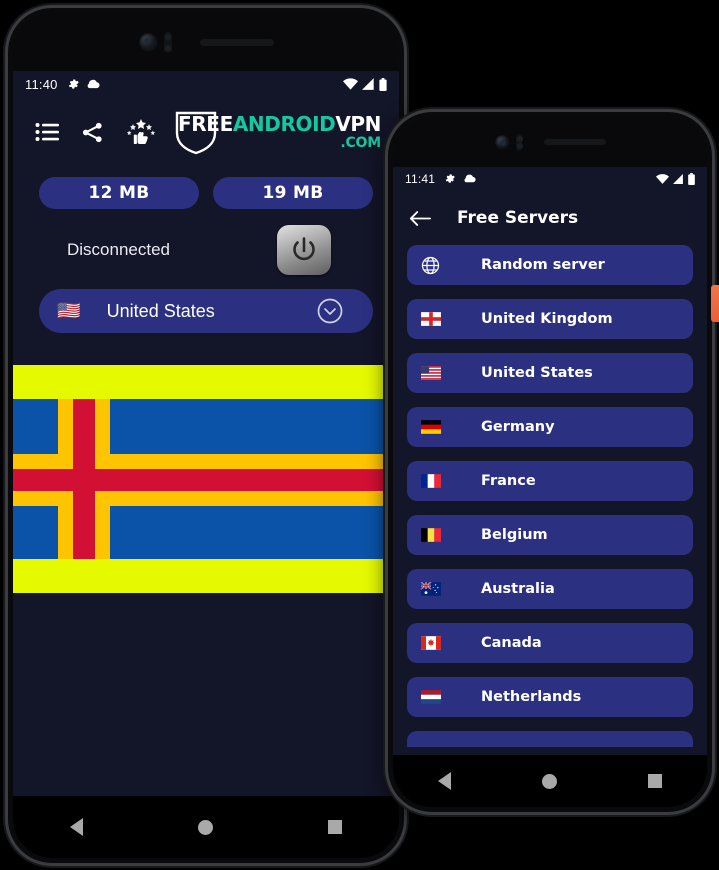 The image size is (719, 870). I want to click on flag-cross-red-vertical, so click(84, 479).